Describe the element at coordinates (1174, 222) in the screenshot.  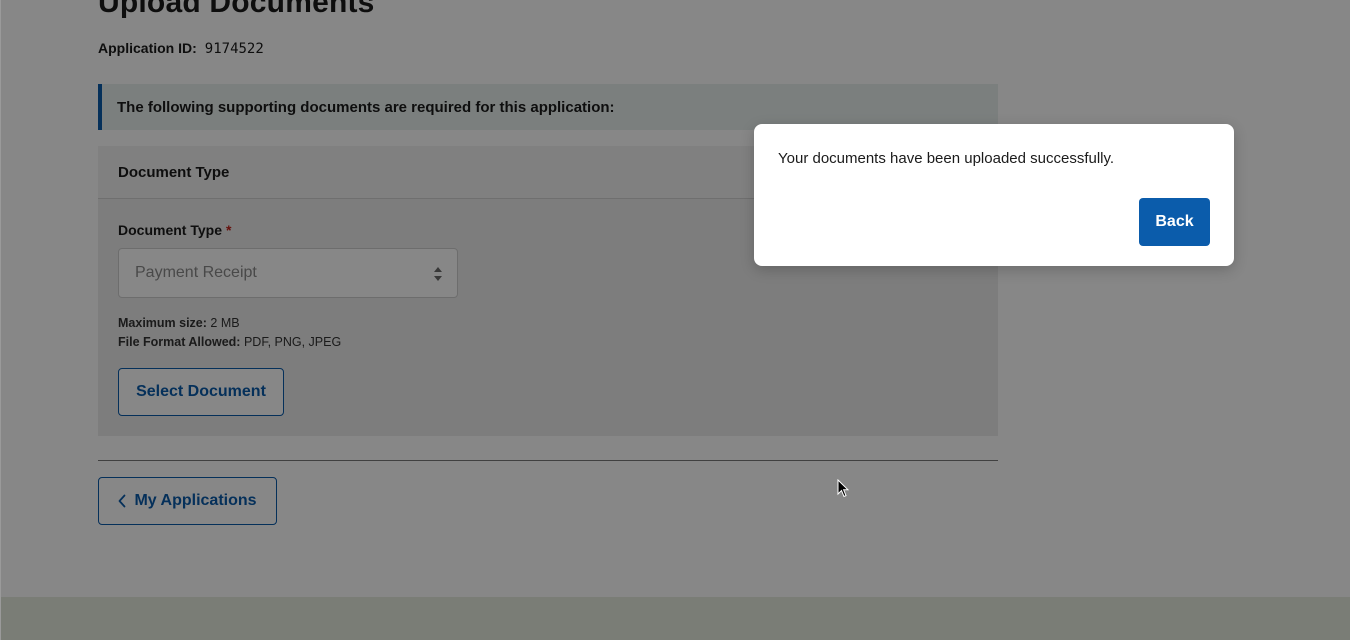
I see `back-button: Back` at that location.